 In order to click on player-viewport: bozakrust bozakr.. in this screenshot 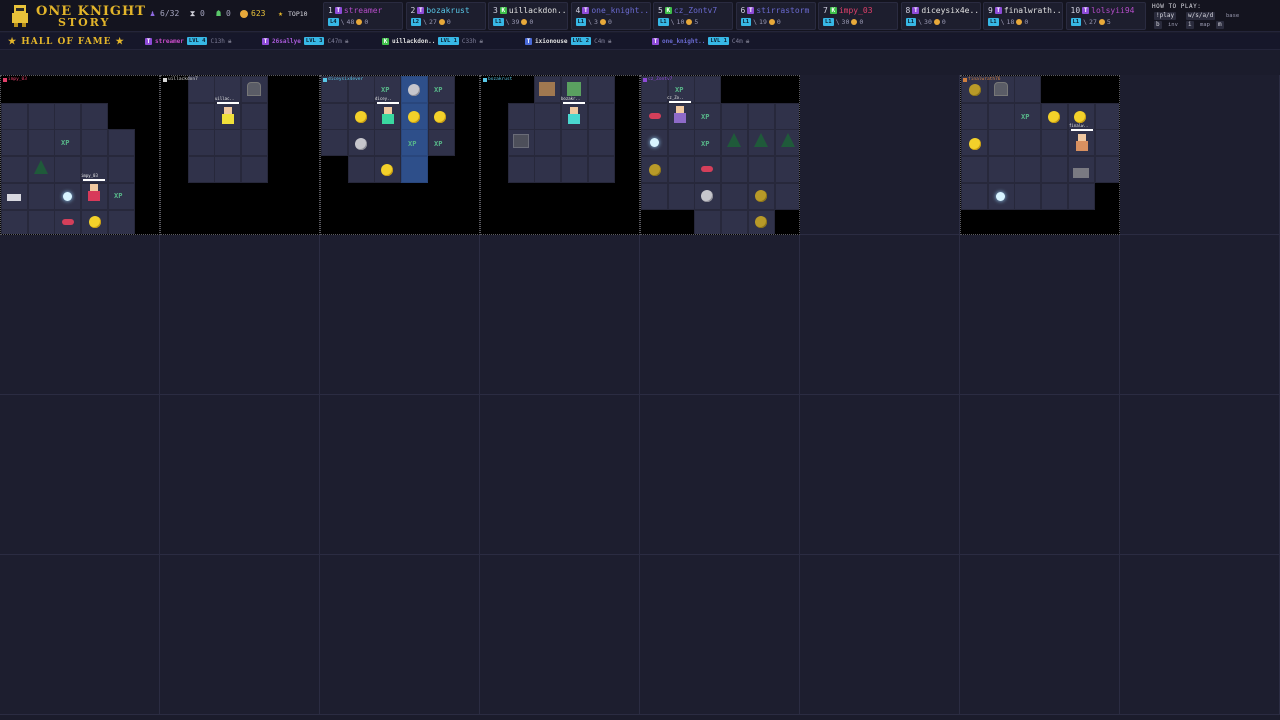, I will do `click(560, 155)`.